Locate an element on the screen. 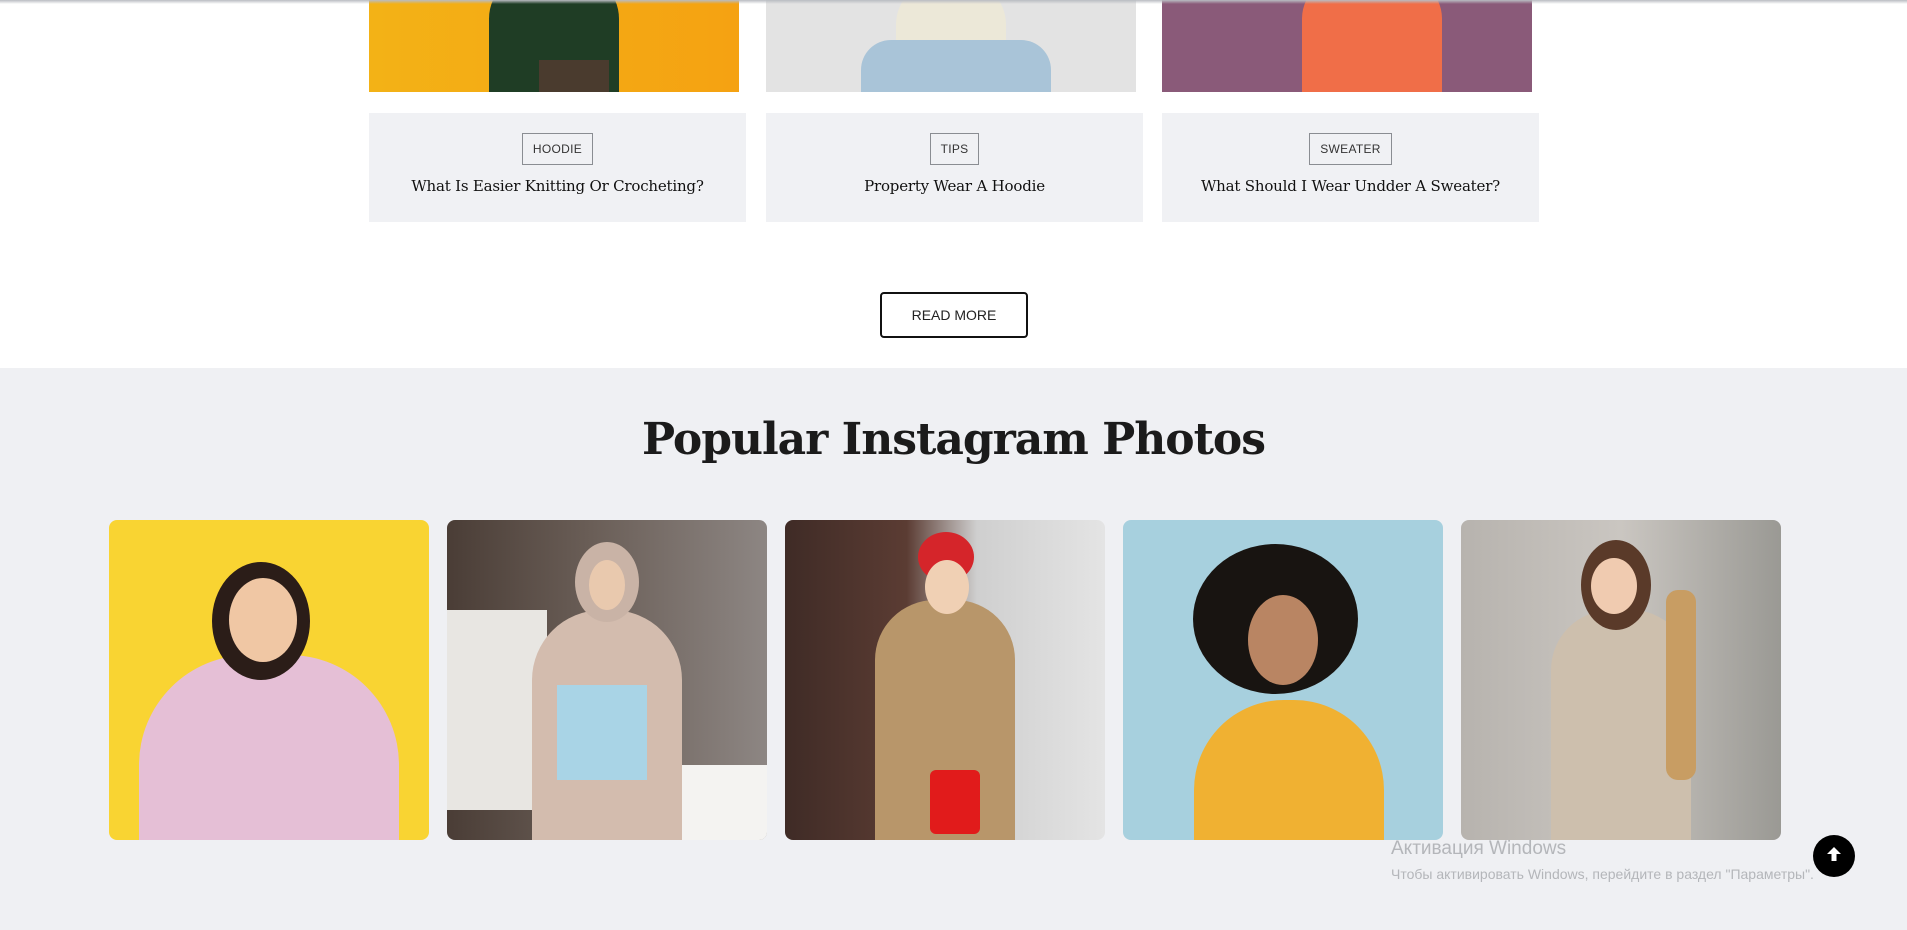 The image size is (1907, 930). activation-title: Активация Windows is located at coordinates (1479, 848).